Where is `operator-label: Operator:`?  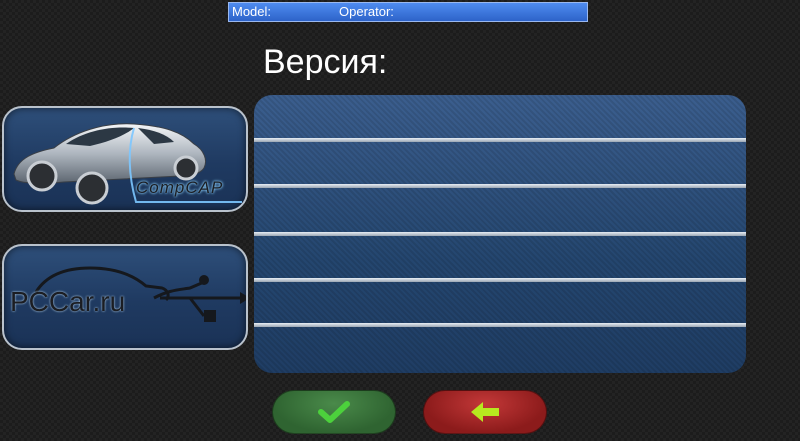 operator-label: Operator: is located at coordinates (366, 11).